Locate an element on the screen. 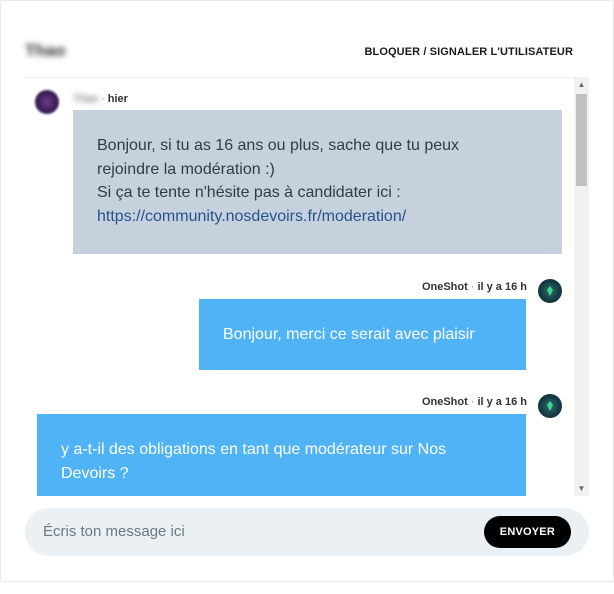  scroll-down-arrow-icon: ▼ is located at coordinates (581, 489).